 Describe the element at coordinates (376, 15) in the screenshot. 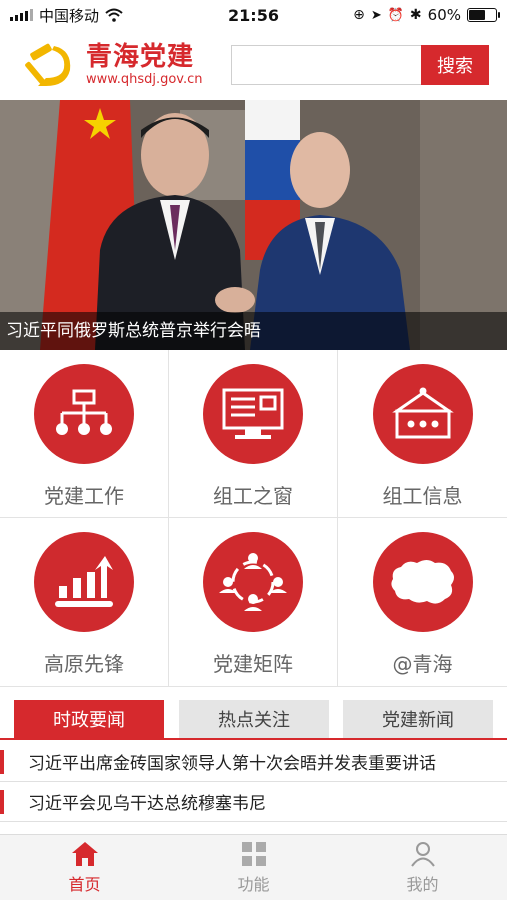

I see `location-icon: ➤` at that location.